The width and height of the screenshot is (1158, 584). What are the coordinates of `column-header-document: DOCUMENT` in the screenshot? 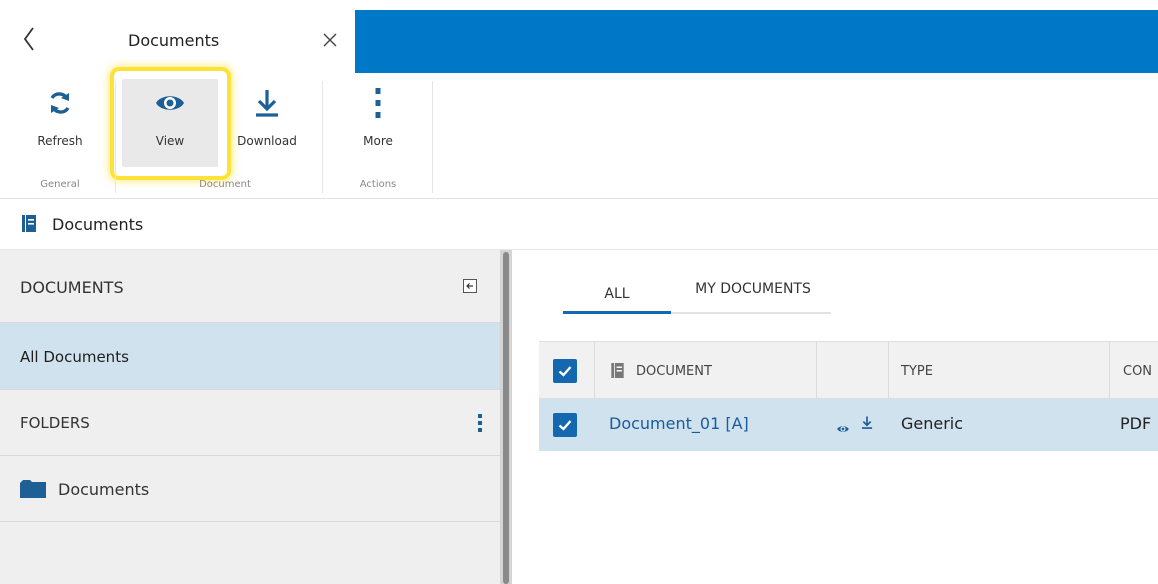 It's located at (674, 371).